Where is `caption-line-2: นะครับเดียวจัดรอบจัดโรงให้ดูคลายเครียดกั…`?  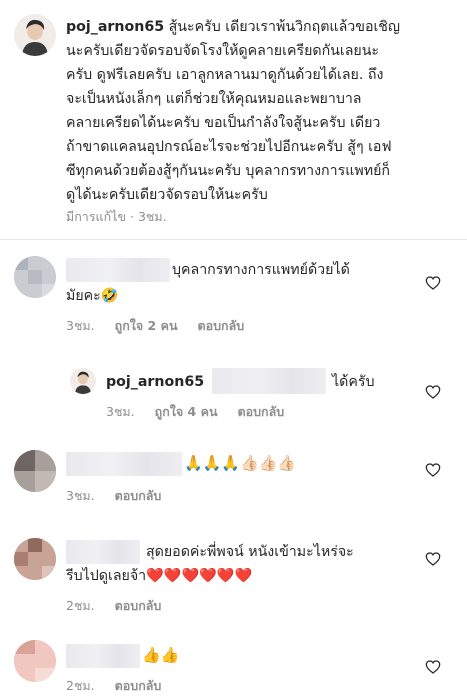
caption-line-2: นะครับเดียวจัดรอบจัดโรงให้ดูคลายเครียดกั… is located at coordinates (223, 51).